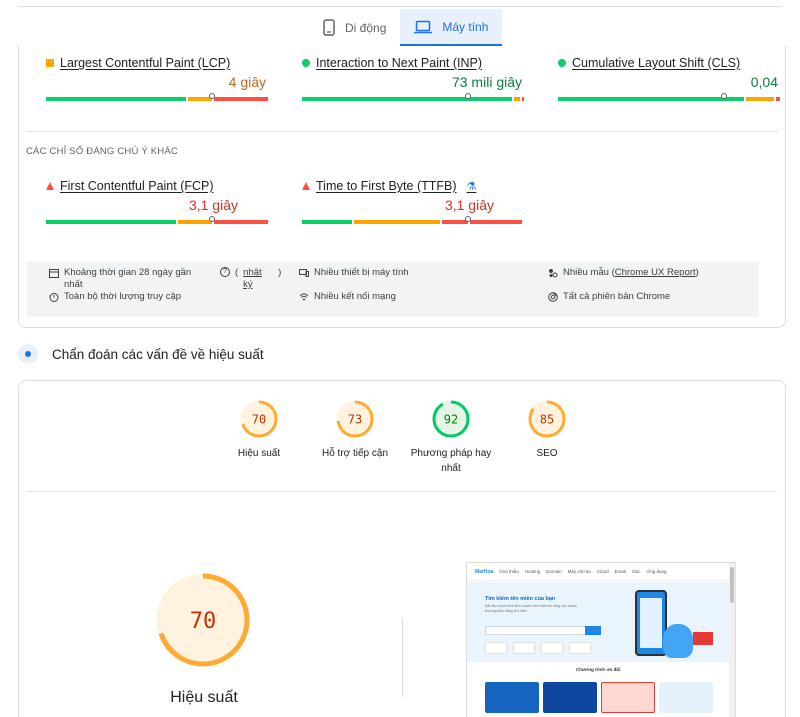 The image size is (800, 717). What do you see at coordinates (469, 205) in the screenshot?
I see `metric-ttfb-value: 3,1 giây` at bounding box center [469, 205].